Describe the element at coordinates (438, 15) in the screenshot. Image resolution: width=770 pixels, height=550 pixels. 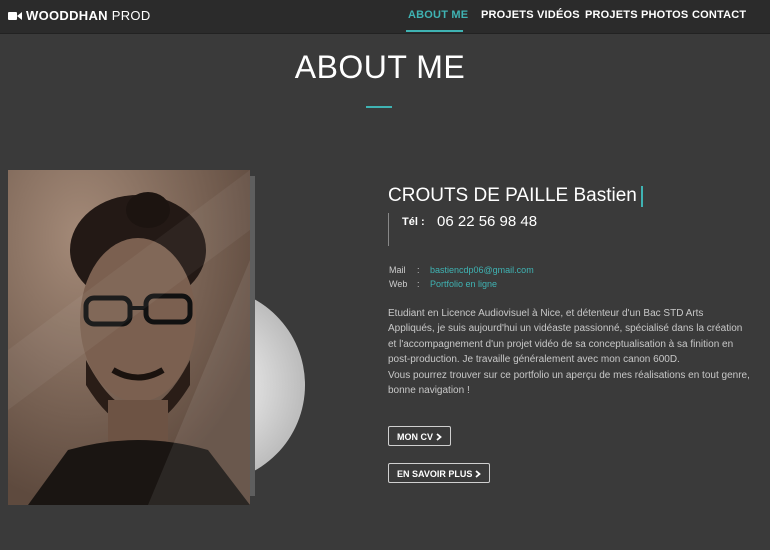
I see `nav-item-about-me: ABOUT ME` at that location.